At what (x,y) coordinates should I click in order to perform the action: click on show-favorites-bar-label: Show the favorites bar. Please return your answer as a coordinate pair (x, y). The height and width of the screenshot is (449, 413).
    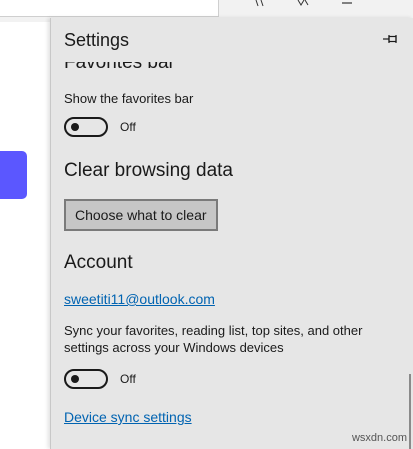
    Looking at the image, I should click on (129, 98).